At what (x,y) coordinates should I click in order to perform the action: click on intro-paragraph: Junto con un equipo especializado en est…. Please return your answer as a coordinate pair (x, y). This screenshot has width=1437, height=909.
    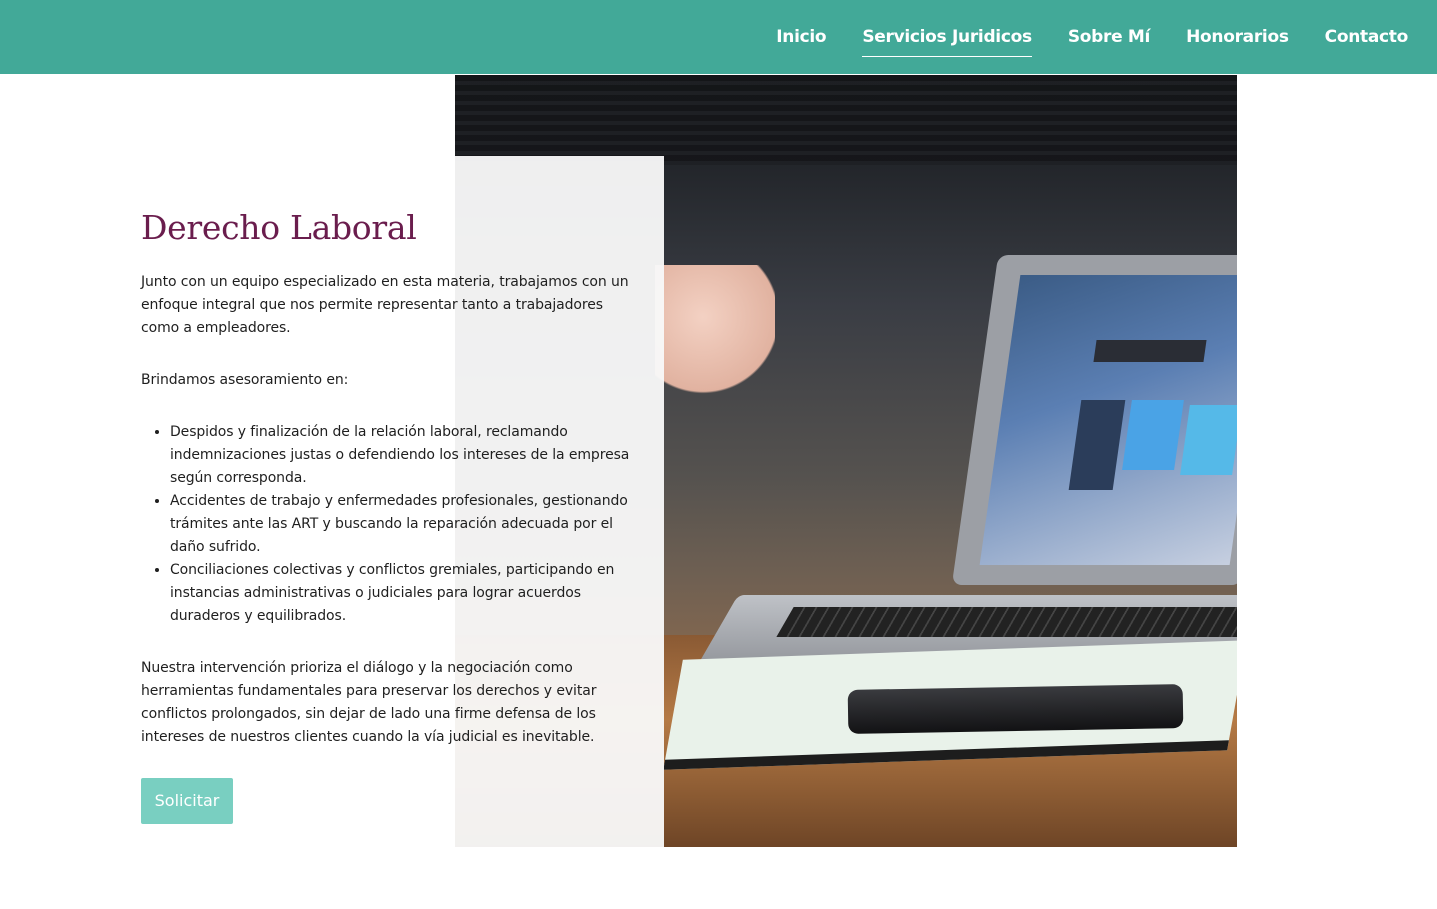
    Looking at the image, I should click on (385, 305).